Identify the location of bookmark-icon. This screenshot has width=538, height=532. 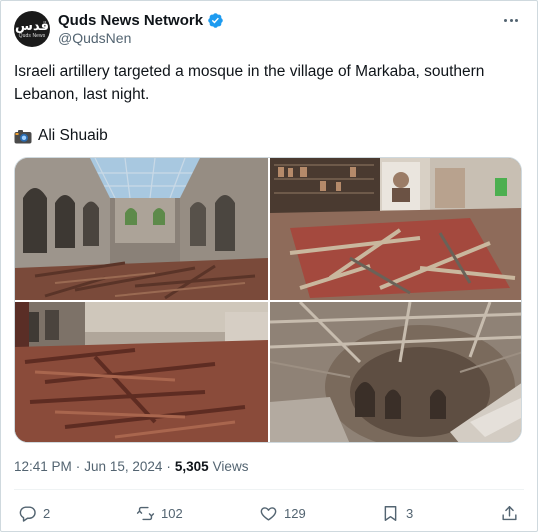
(390, 513).